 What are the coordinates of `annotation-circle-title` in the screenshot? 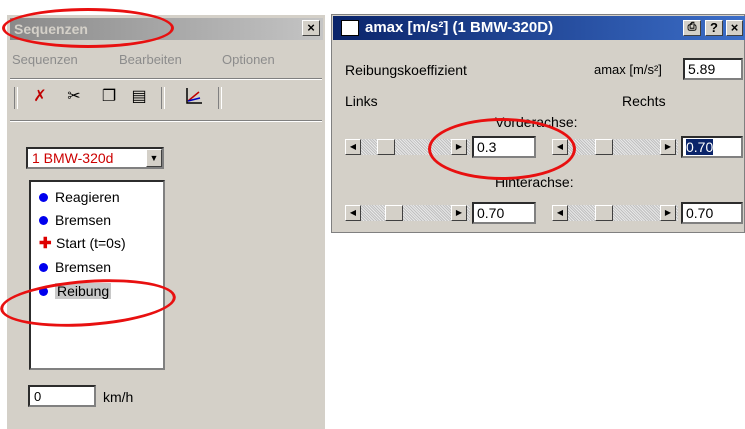 It's located at (88, 28).